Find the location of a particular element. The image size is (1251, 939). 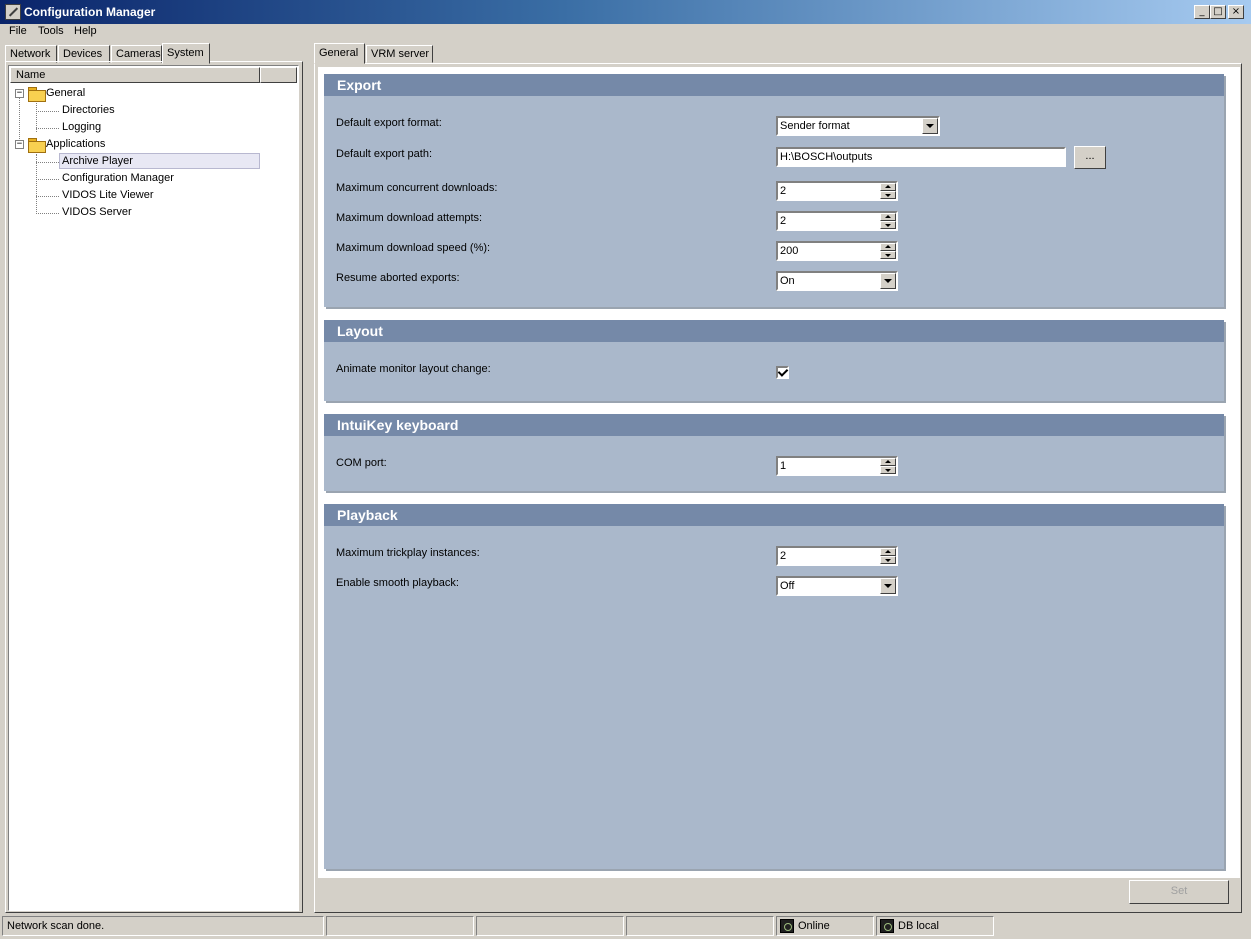

max-concurrent-downloads-value: 2 is located at coordinates (783, 191).